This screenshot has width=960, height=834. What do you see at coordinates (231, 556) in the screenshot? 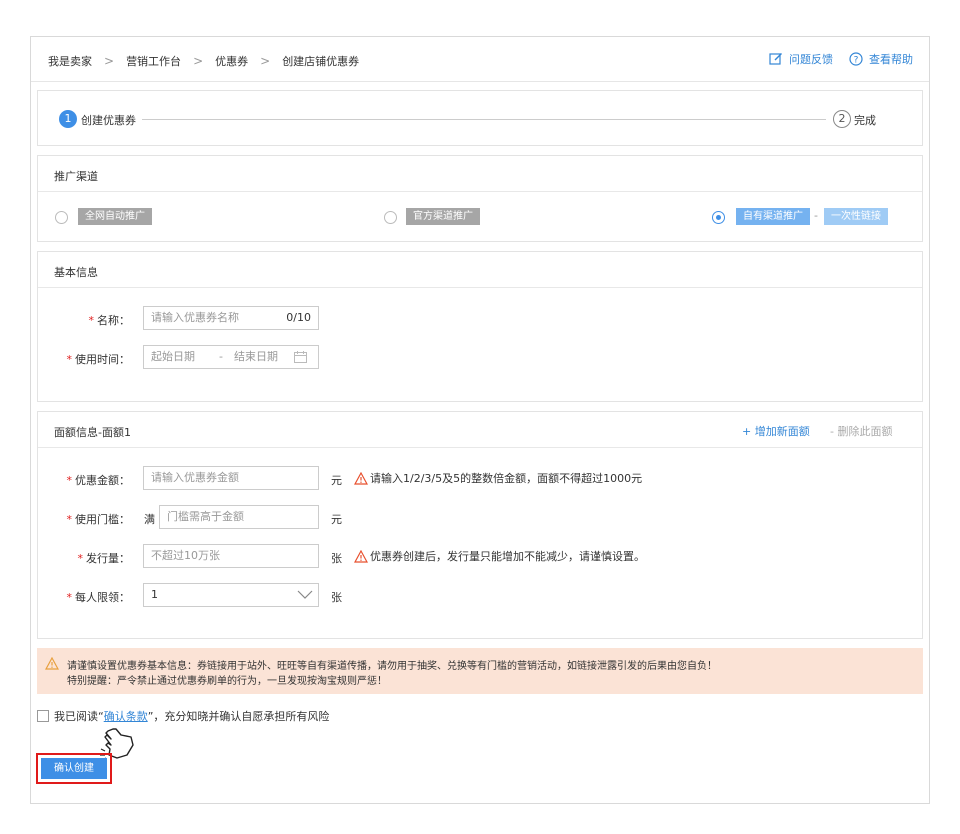
I see `issue-quantity-input: 不超过10万张` at bounding box center [231, 556].